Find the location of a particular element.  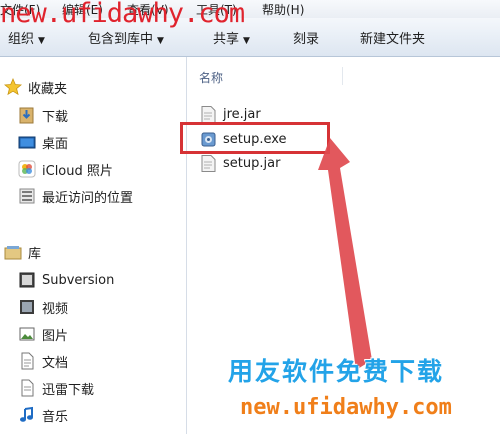

watermark-cn-text: 用友软件免费下载 is located at coordinates (336, 371).